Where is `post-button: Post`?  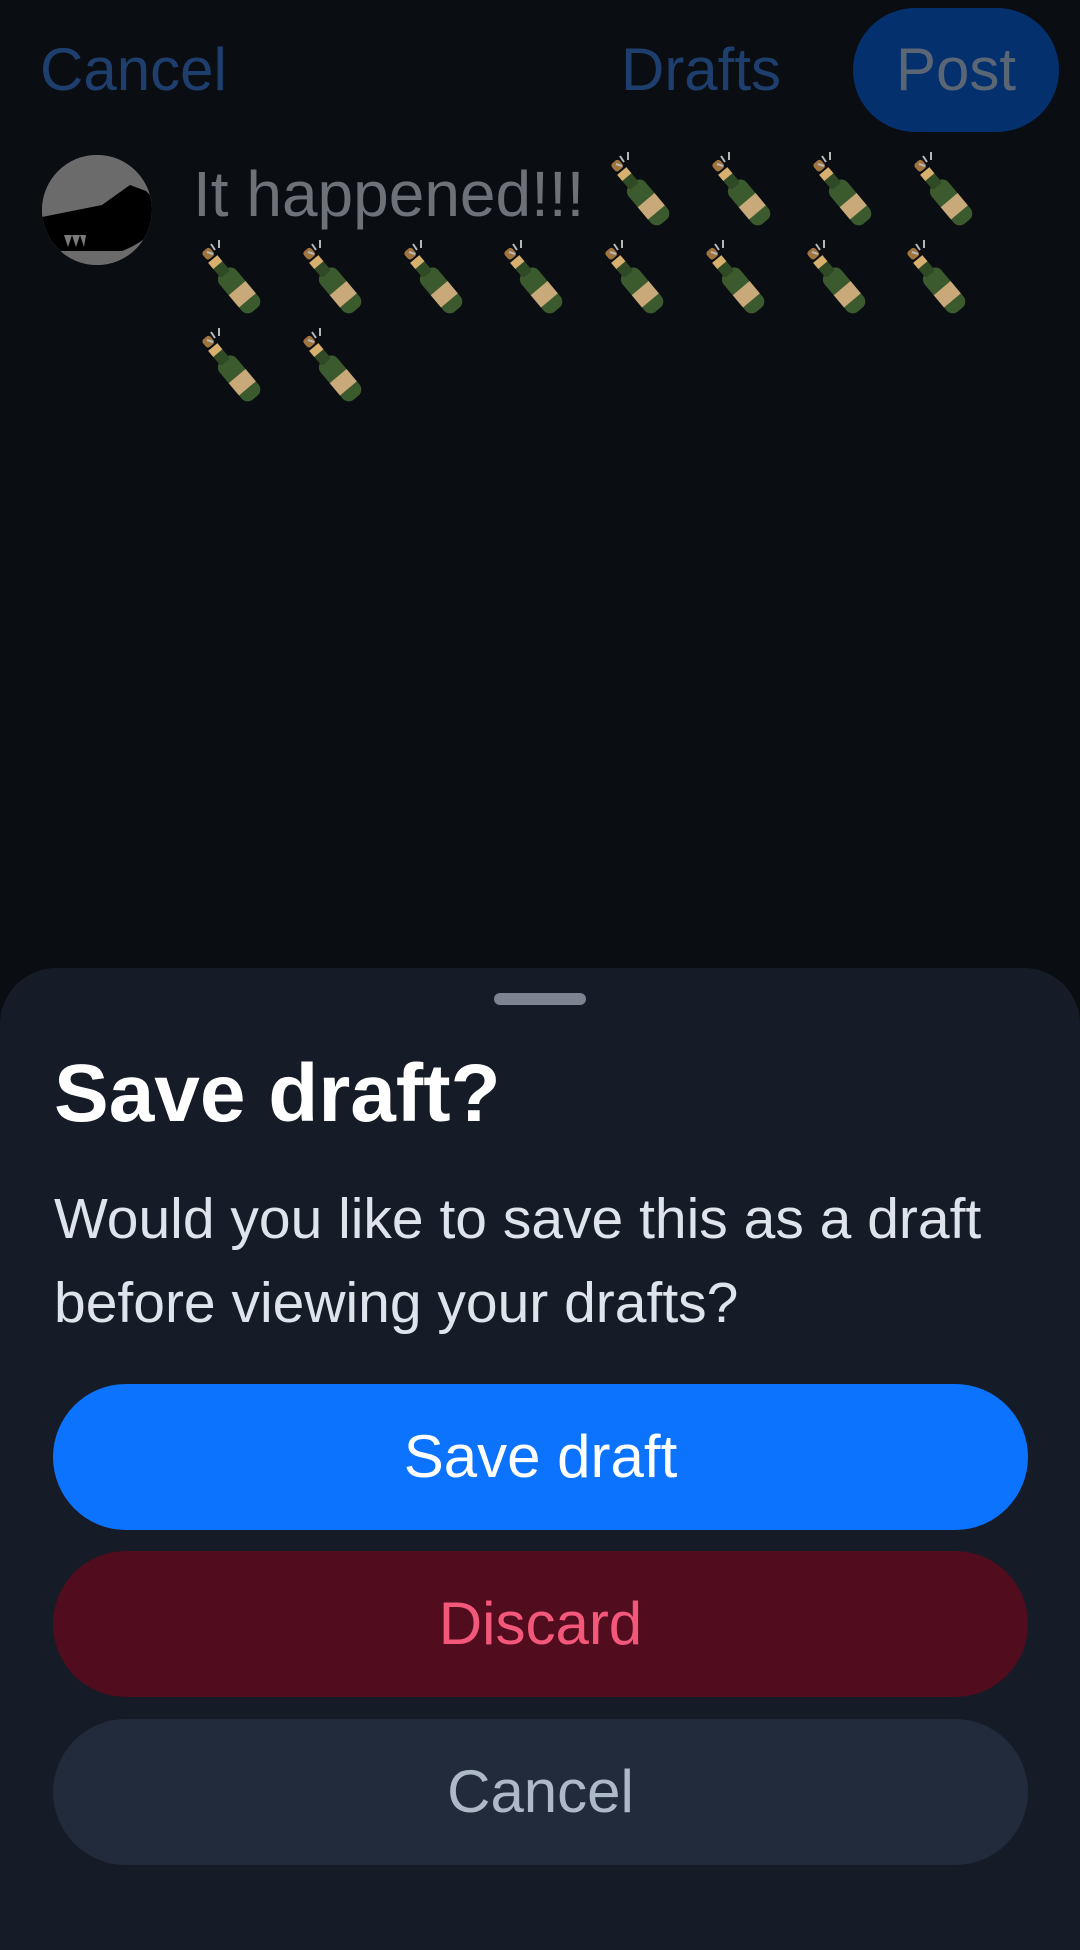
post-button: Post is located at coordinates (956, 70).